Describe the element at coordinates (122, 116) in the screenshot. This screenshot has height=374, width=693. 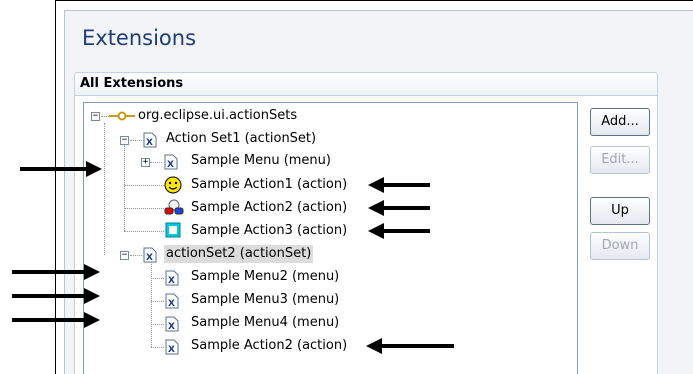
I see `extension-point-icon` at that location.